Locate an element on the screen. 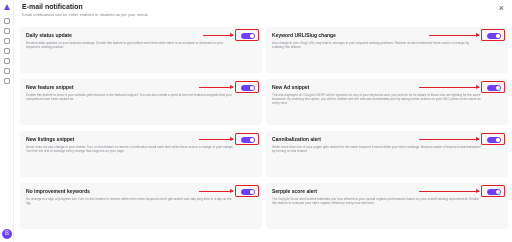  card-title: Daily status update is located at coordinates (49, 36).